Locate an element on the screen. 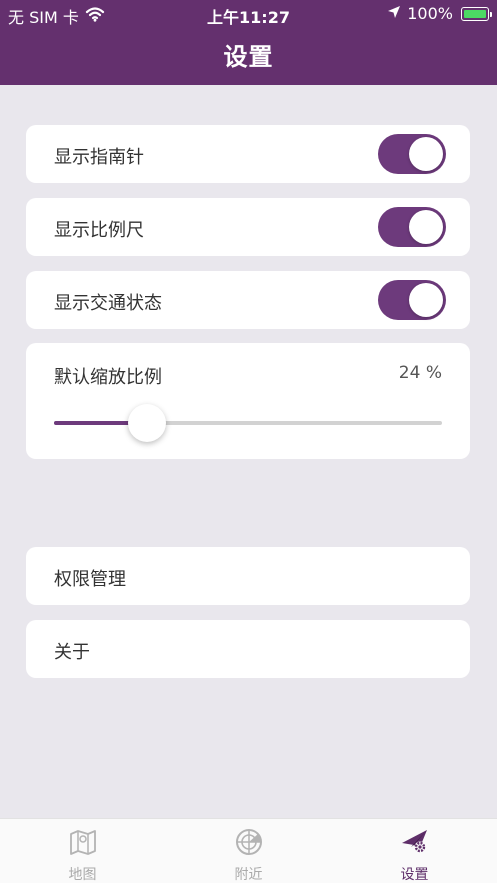  setting-row-traffic: 显示交通状态 is located at coordinates (248, 300).